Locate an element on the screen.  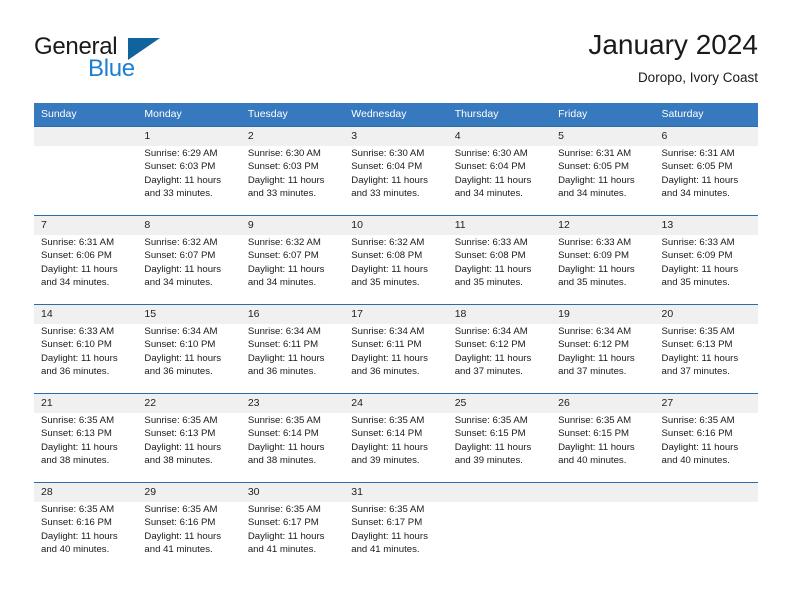
day-number: 6 is located at coordinates (706, 136).